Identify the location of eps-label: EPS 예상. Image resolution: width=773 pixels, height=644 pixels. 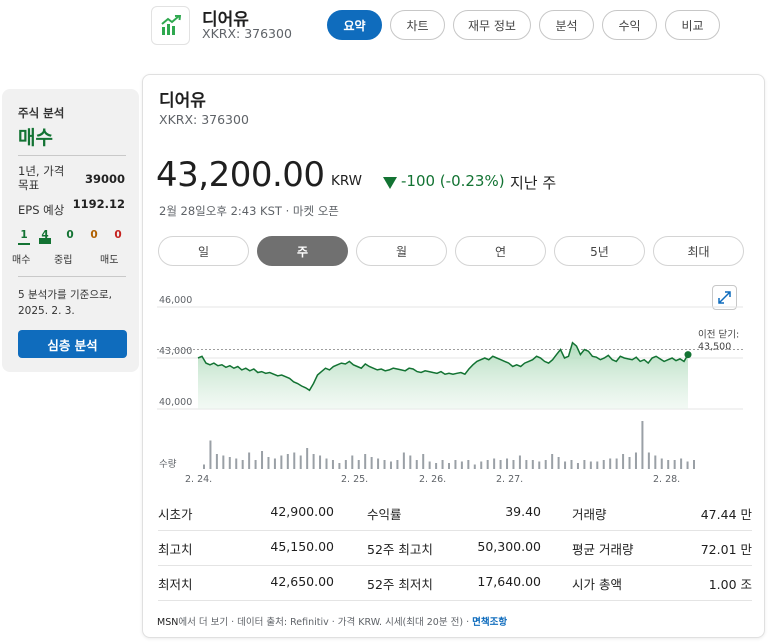
(41, 210).